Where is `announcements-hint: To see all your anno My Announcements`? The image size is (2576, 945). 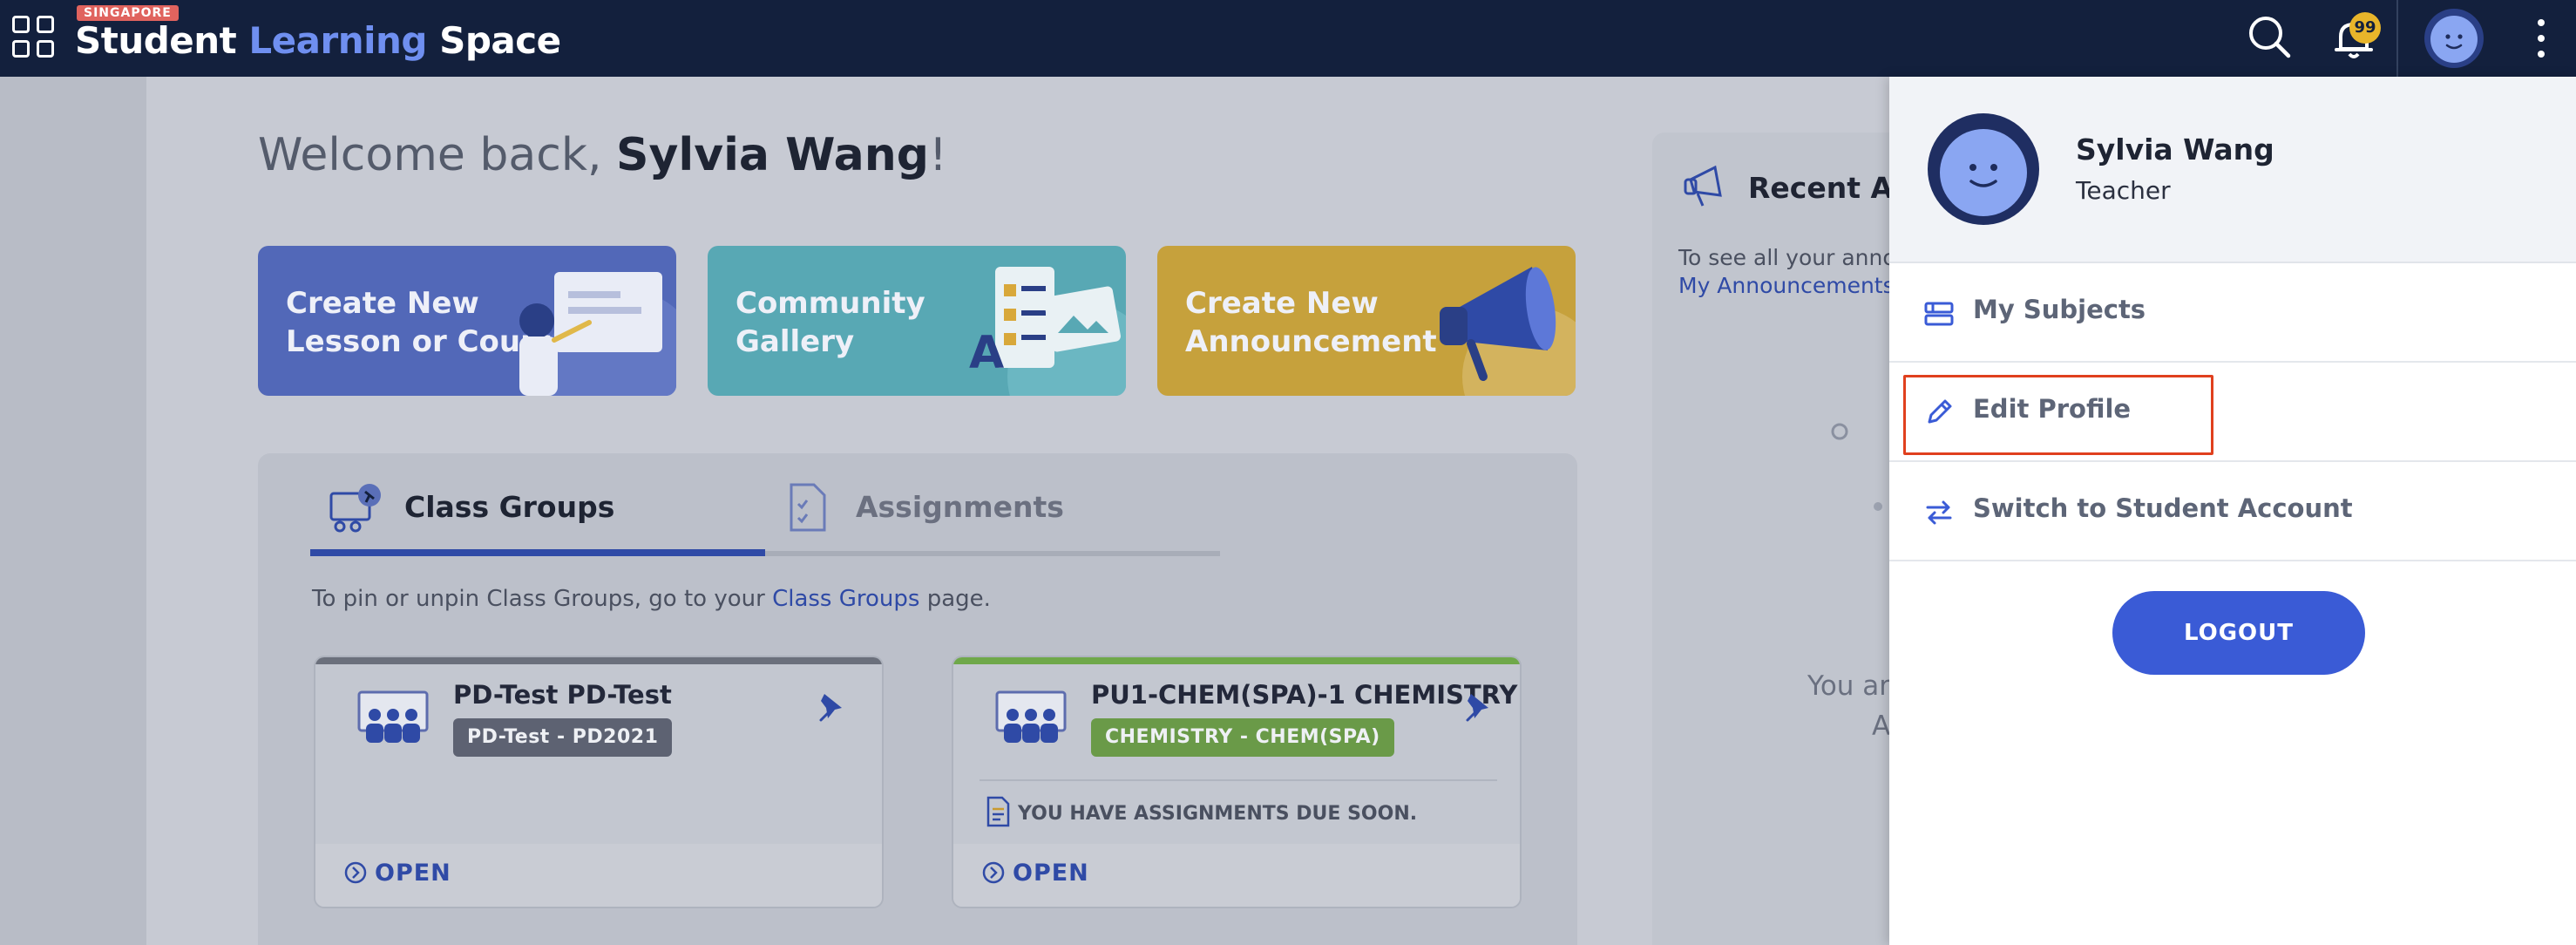 announcements-hint: To see all your anno My Announcements is located at coordinates (1787, 272).